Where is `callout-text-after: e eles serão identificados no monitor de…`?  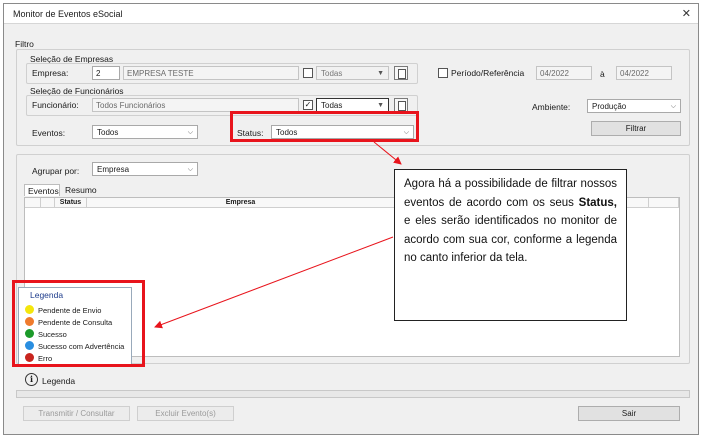 callout-text-after: e eles serão identificados no monitor de… is located at coordinates (510, 239).